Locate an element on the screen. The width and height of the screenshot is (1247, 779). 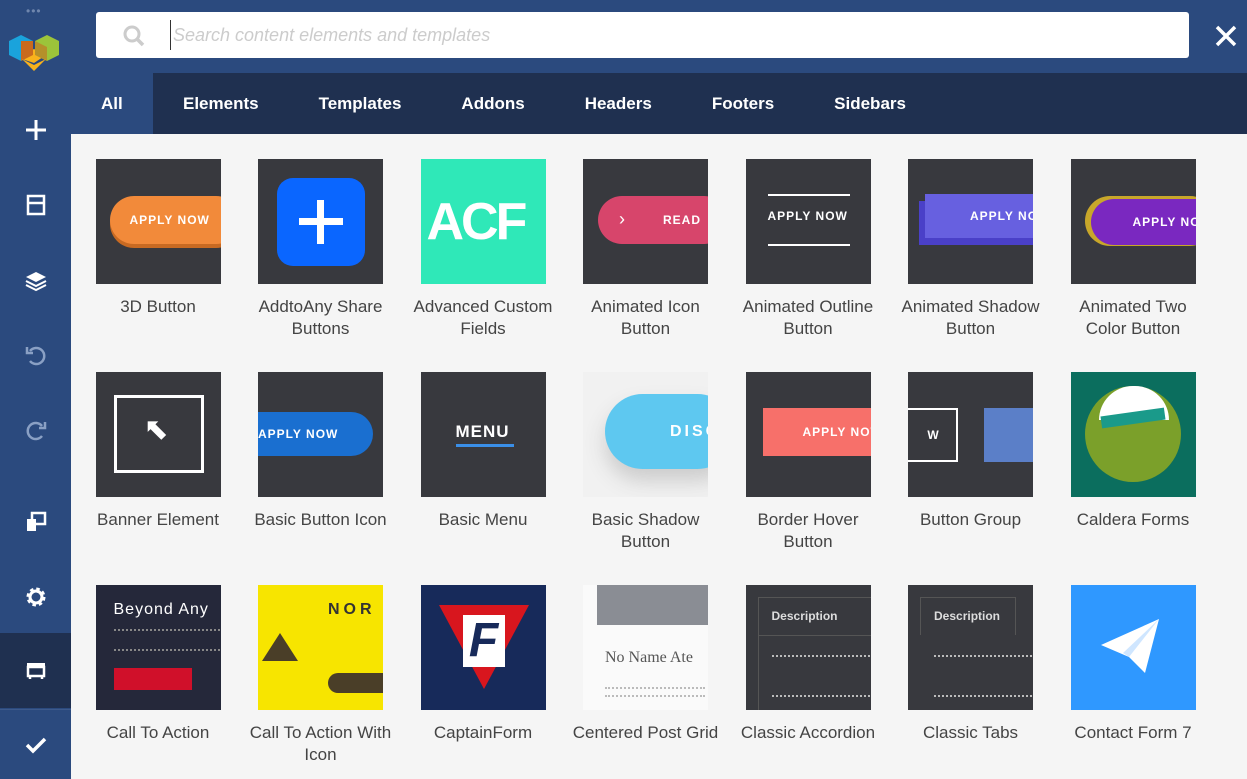
element-animated-shadow-button: APPLY NOW Animated Shadow Button is located at coordinates (971, 249).